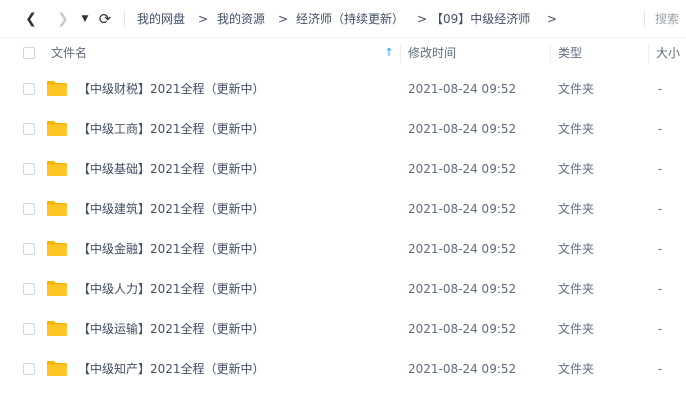  Describe the element at coordinates (343, 329) in the screenshot. I see `table-row: 【中级运输】2021全程（更新中） 2021-08-24 09:52 文件夹 -` at that location.